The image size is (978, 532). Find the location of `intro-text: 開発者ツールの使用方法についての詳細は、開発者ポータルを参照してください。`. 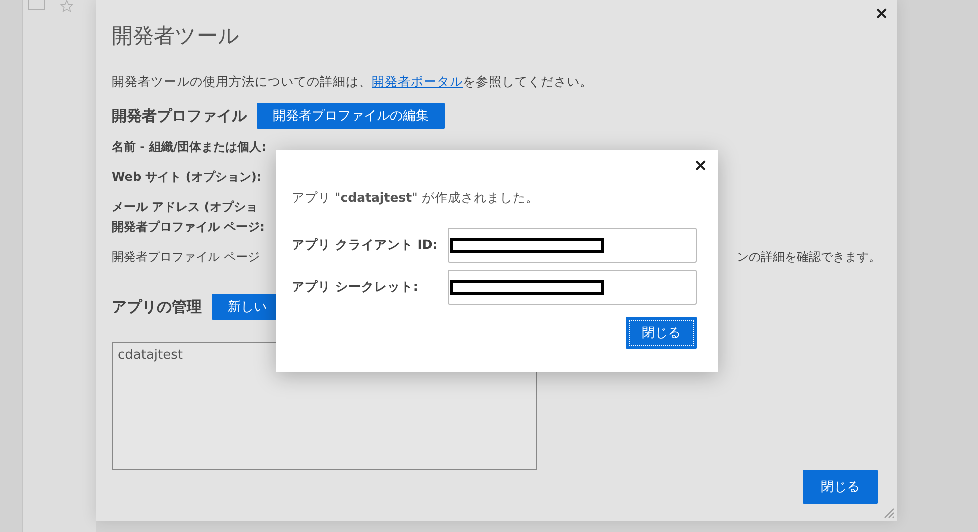

intro-text: 開発者ツールの使用方法についての詳細は、開発者ポータルを参照してください。 is located at coordinates (353, 82).